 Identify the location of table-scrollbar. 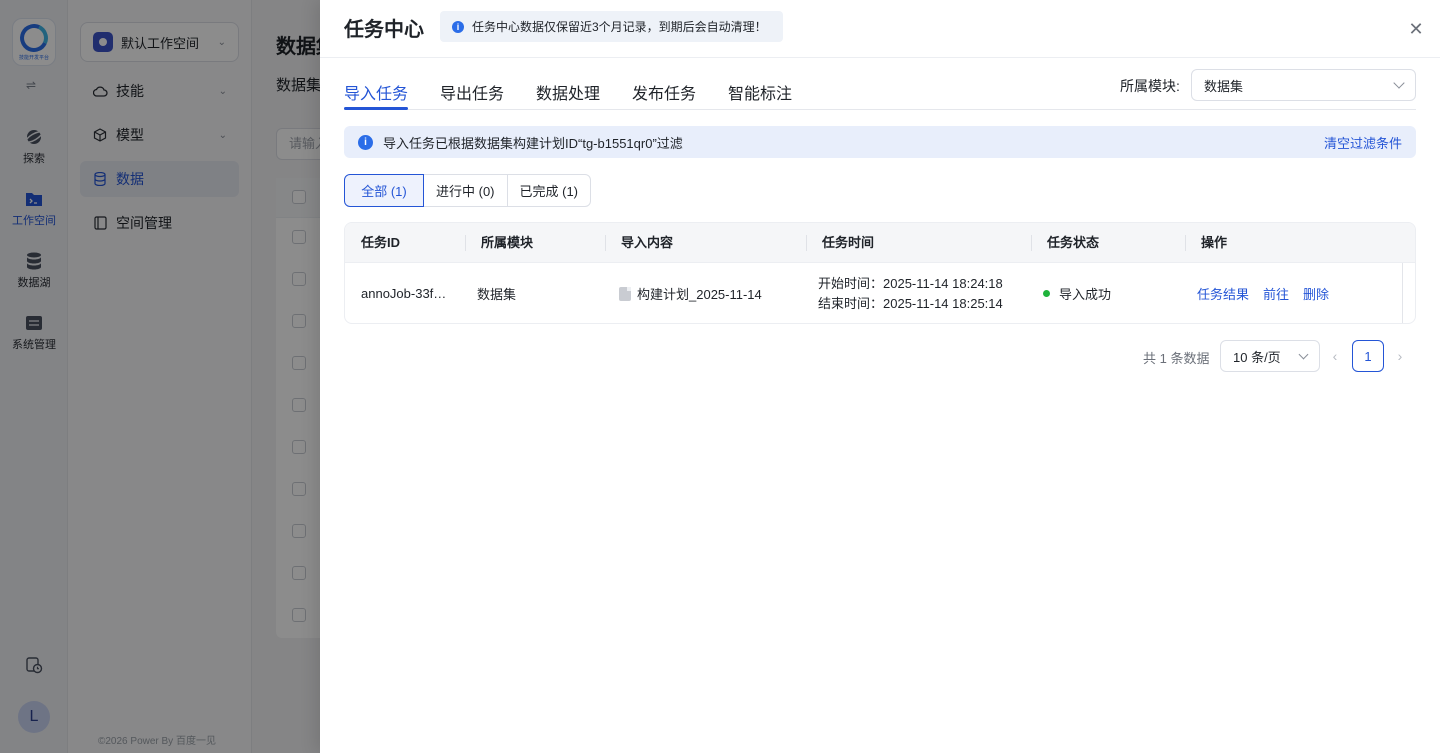
(1402, 293).